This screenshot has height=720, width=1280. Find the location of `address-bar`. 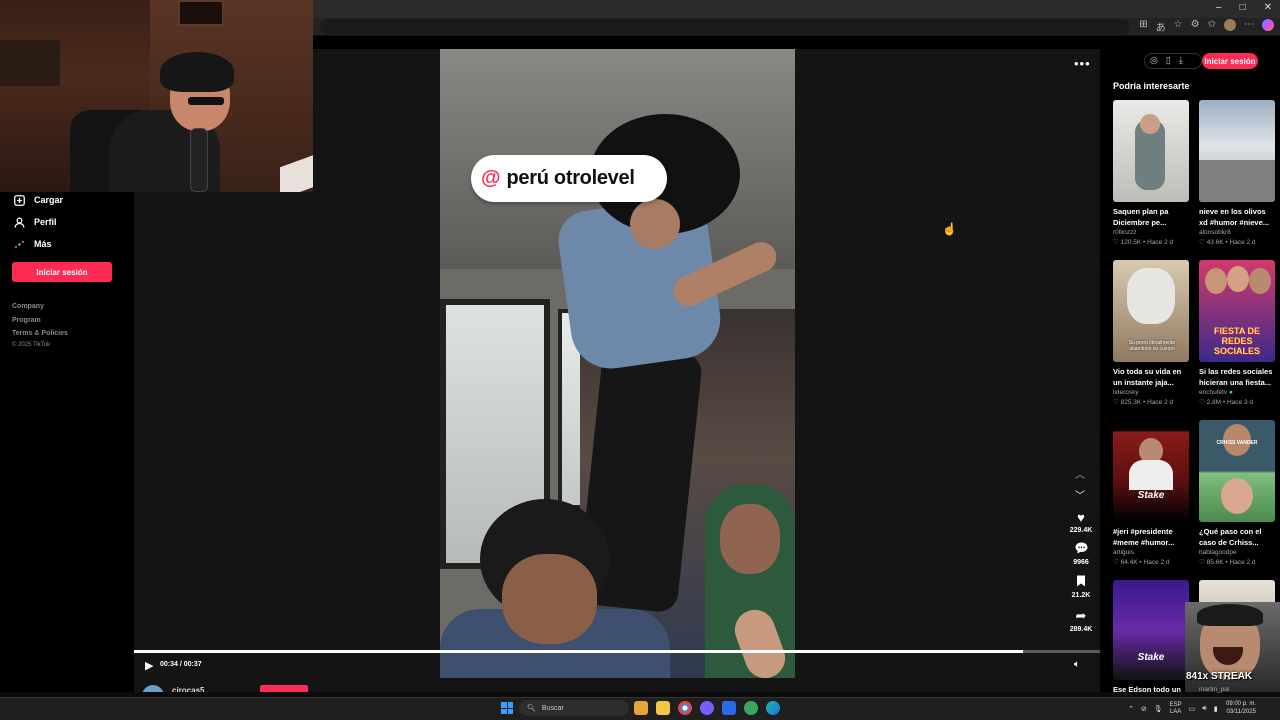

address-bar is located at coordinates (725, 26).